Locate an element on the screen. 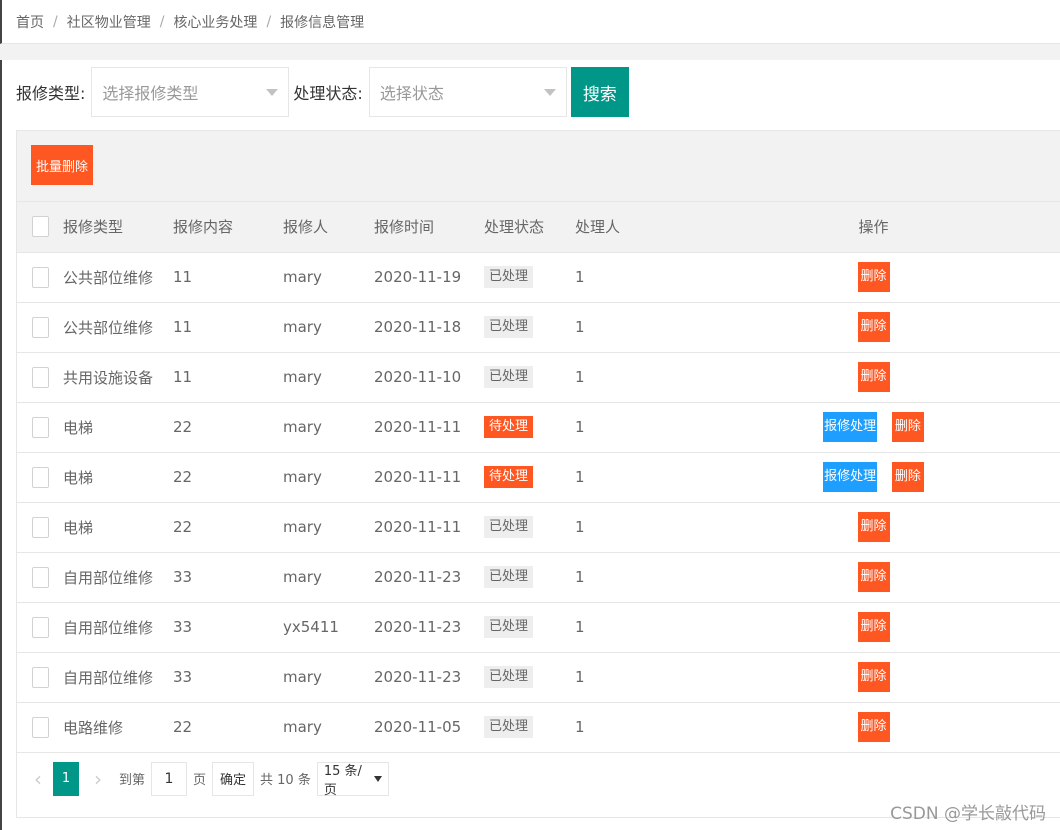 Image resolution: width=1060 pixels, height=830 pixels. breadcrumb: 首页 / 社区物业管理 / 核心业务处理 / 报修信息管理 is located at coordinates (530, 22).